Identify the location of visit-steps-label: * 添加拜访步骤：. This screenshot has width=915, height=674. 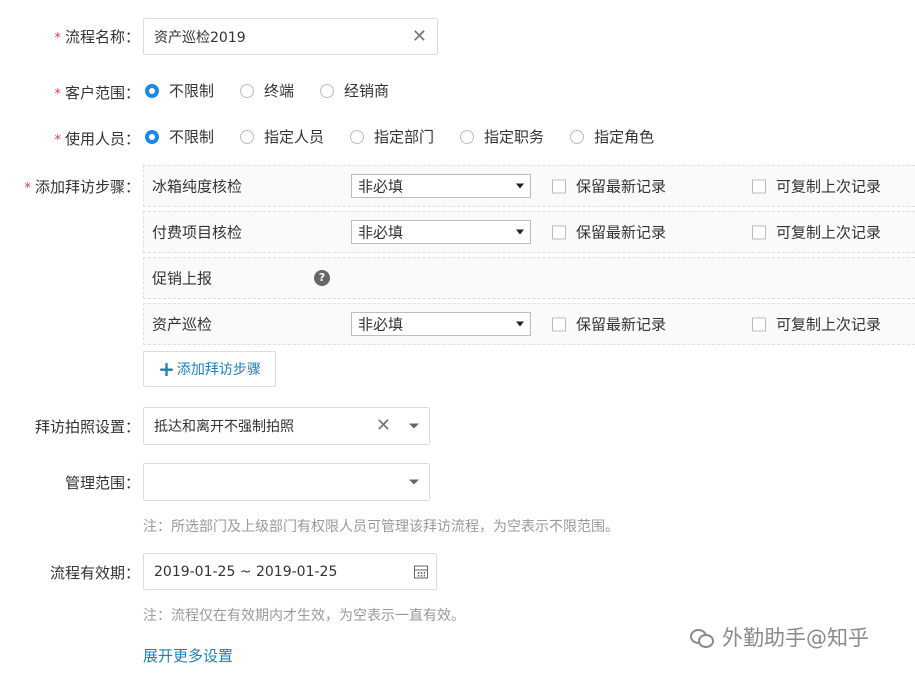
(82, 187).